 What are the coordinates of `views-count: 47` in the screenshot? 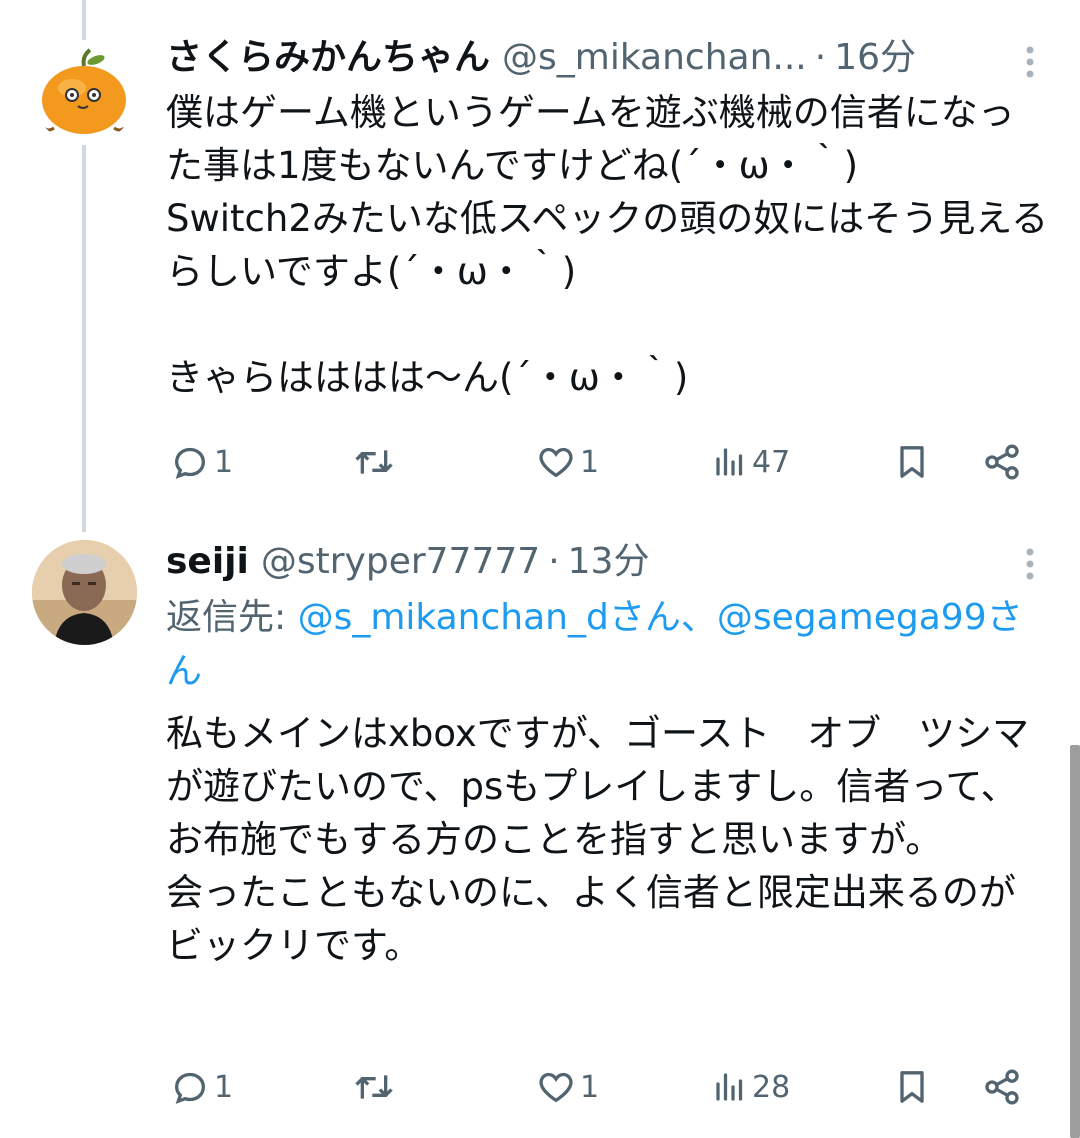 It's located at (771, 462).